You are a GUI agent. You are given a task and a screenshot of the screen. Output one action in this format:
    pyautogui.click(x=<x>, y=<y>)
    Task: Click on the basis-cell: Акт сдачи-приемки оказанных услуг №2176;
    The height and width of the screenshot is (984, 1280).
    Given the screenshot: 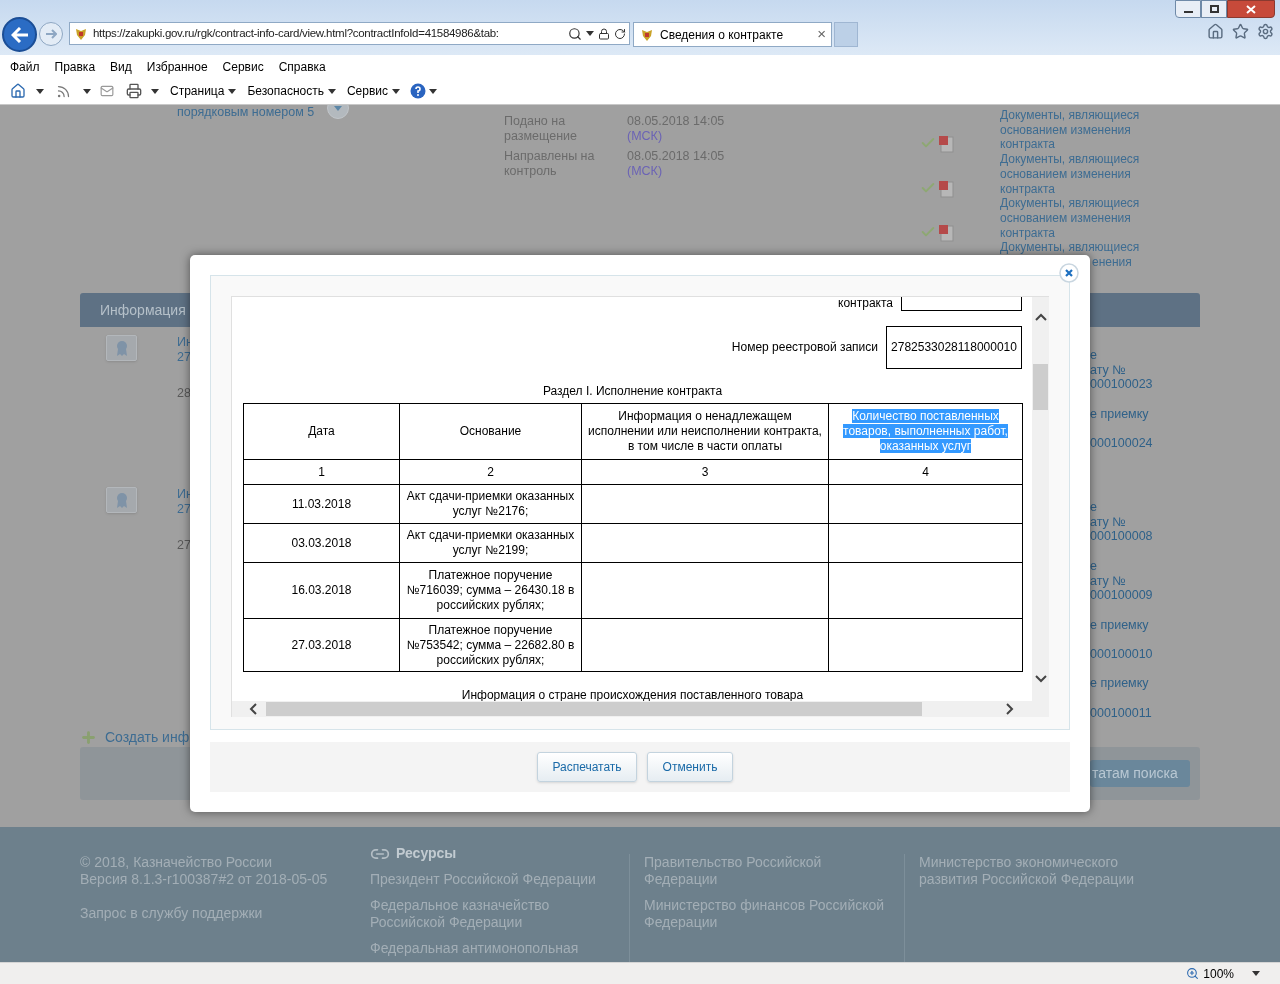 What is the action you would take?
    pyautogui.click(x=490, y=504)
    